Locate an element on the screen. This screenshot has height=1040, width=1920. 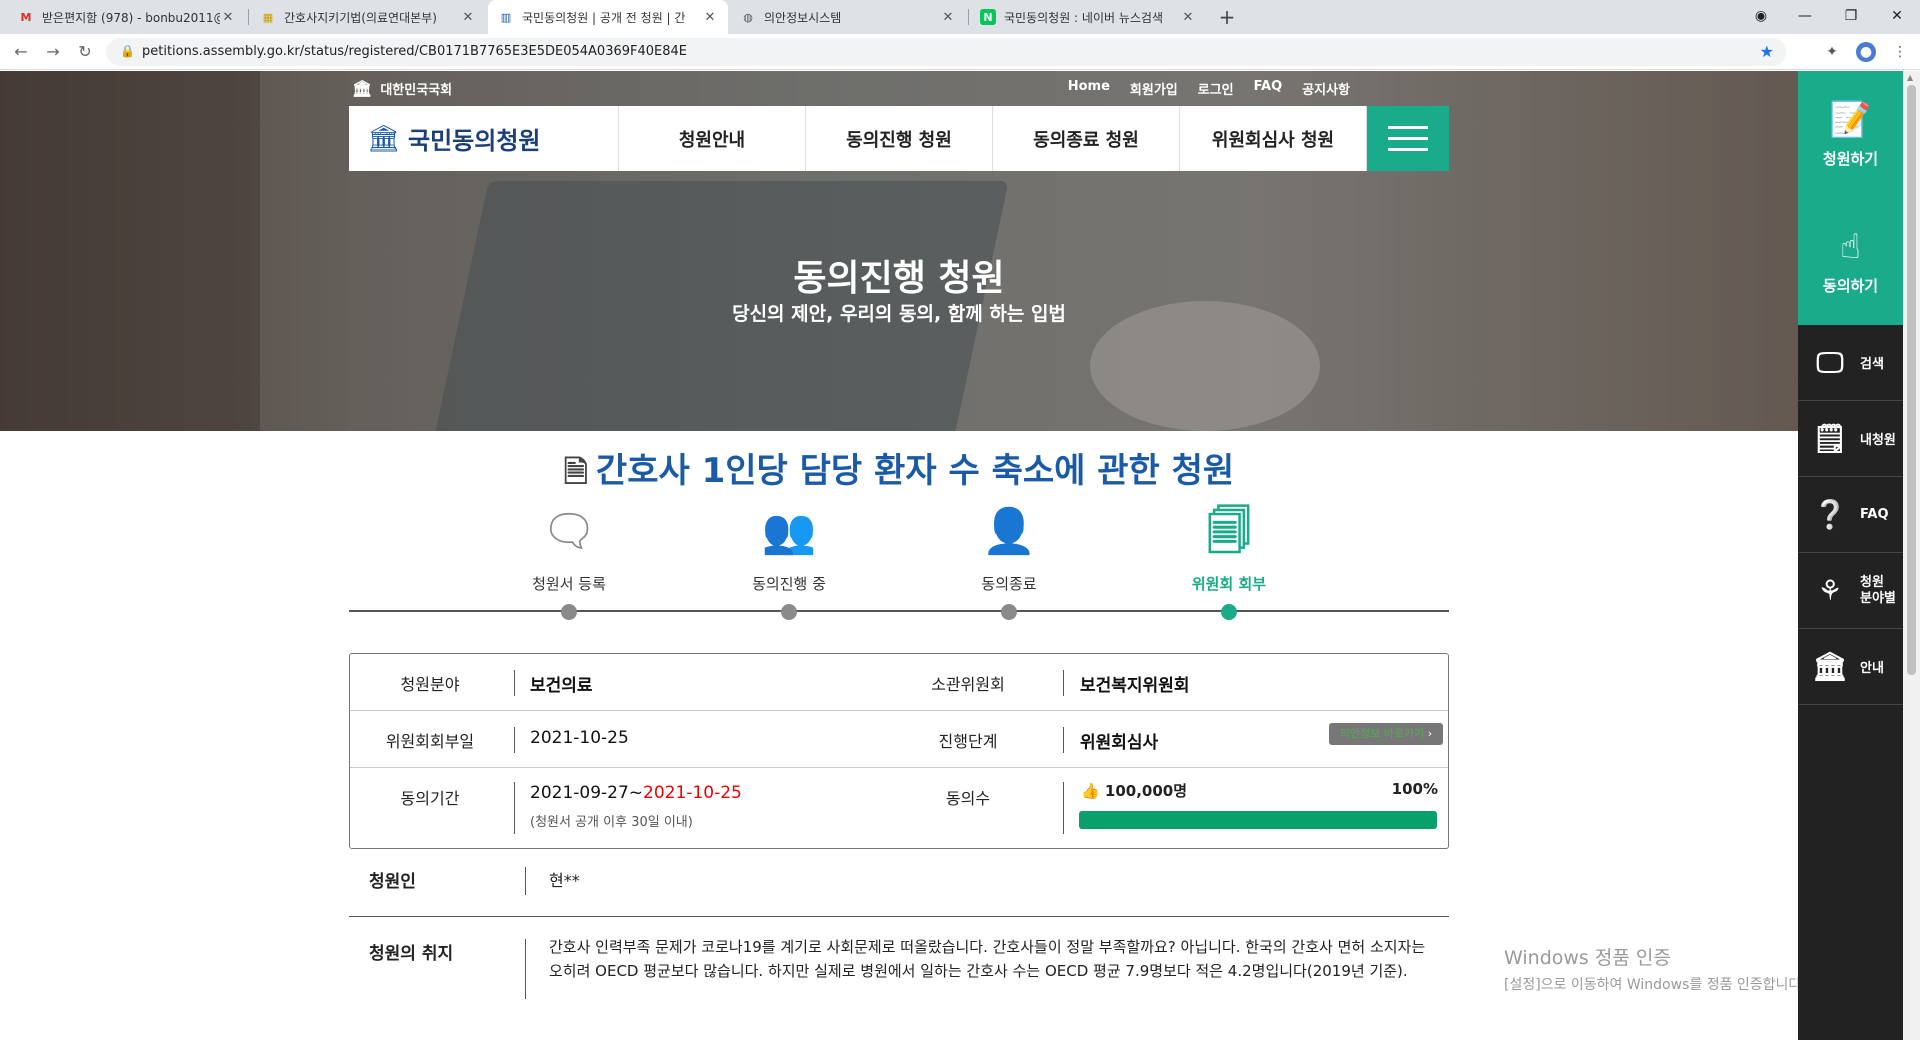
quick-sidebar: 📝 청원하기 ☝ 동의하기 🖵 검색 🗒 내청원 ❔ FAQ ⚘ 청원 분야별 🏛 안내 is located at coordinates (1850, 555).